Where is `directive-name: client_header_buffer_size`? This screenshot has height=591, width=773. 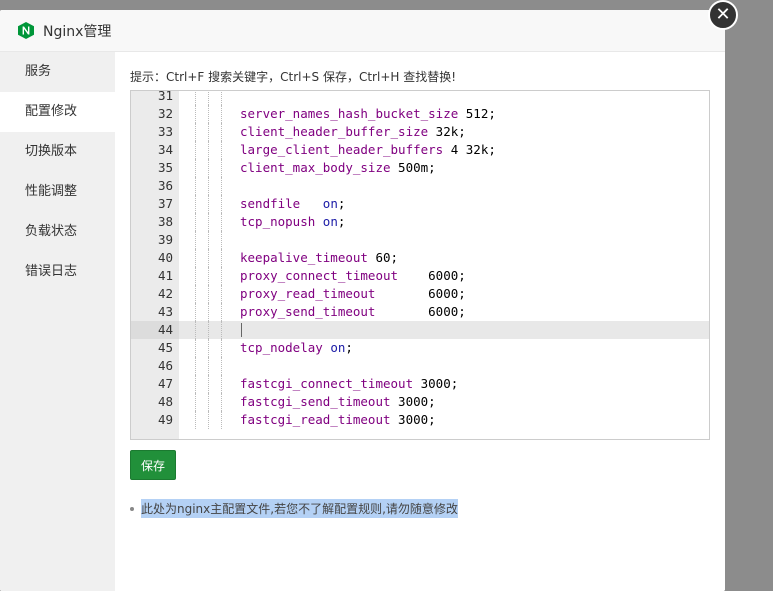 directive-name: client_header_buffer_size is located at coordinates (334, 131).